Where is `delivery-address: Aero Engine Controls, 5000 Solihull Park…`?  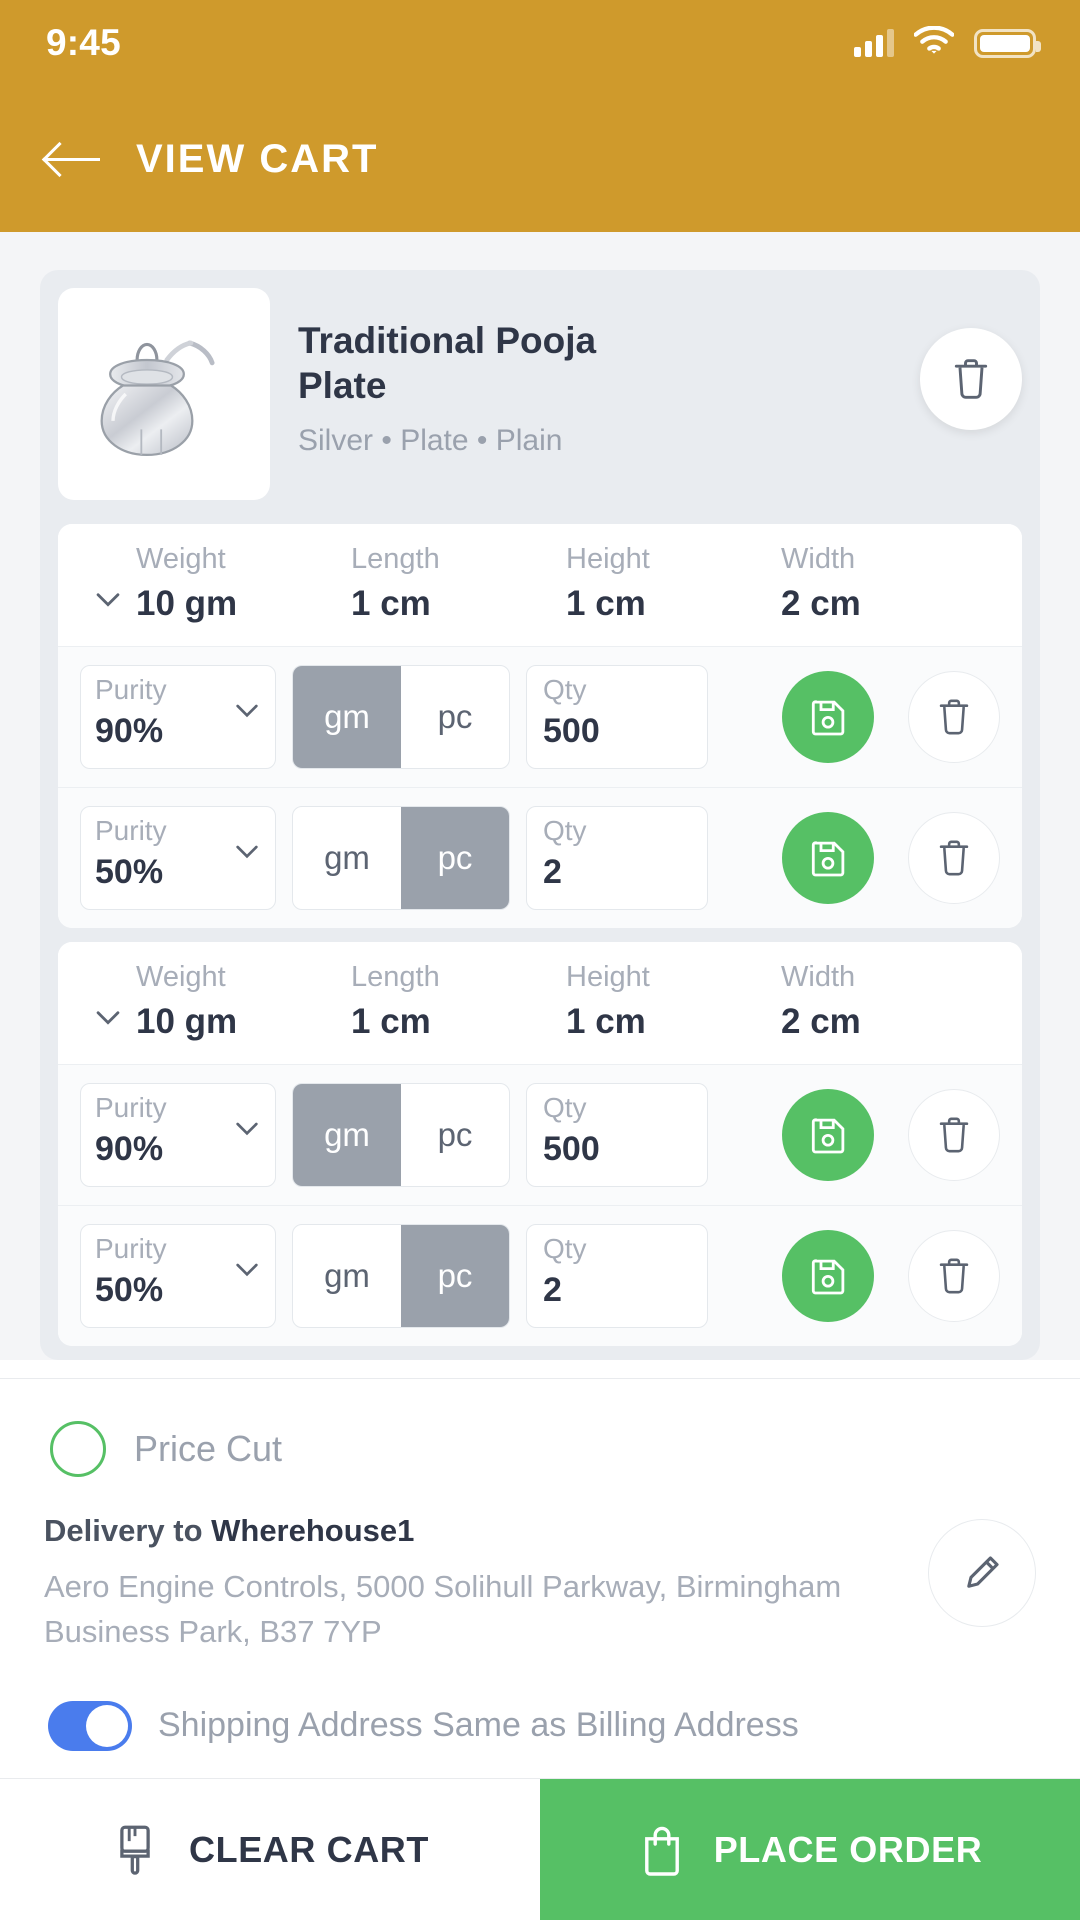
delivery-address: Aero Engine Controls, 5000 Solihull Park… is located at coordinates (443, 1608).